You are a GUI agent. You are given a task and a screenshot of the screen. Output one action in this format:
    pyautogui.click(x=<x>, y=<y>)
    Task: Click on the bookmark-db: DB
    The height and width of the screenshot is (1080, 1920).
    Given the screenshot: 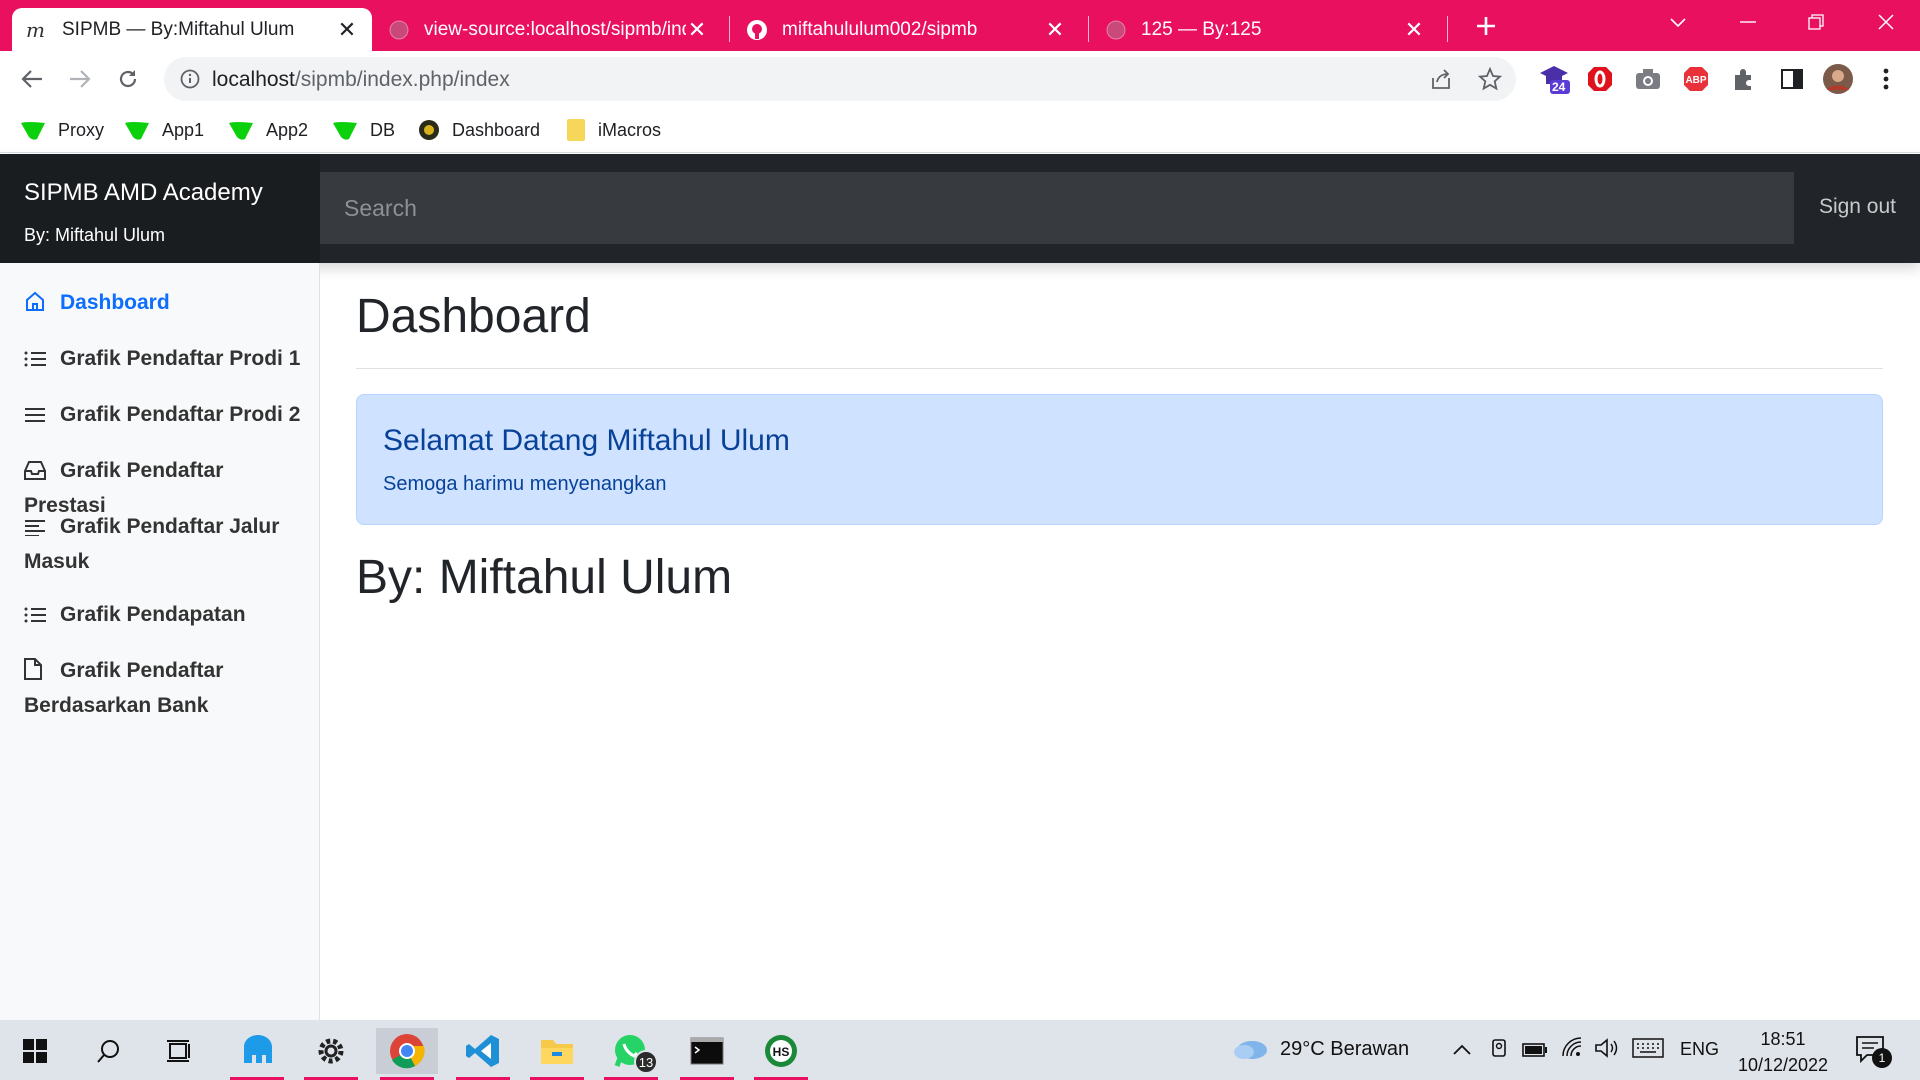 What is the action you would take?
    pyautogui.click(x=363, y=130)
    